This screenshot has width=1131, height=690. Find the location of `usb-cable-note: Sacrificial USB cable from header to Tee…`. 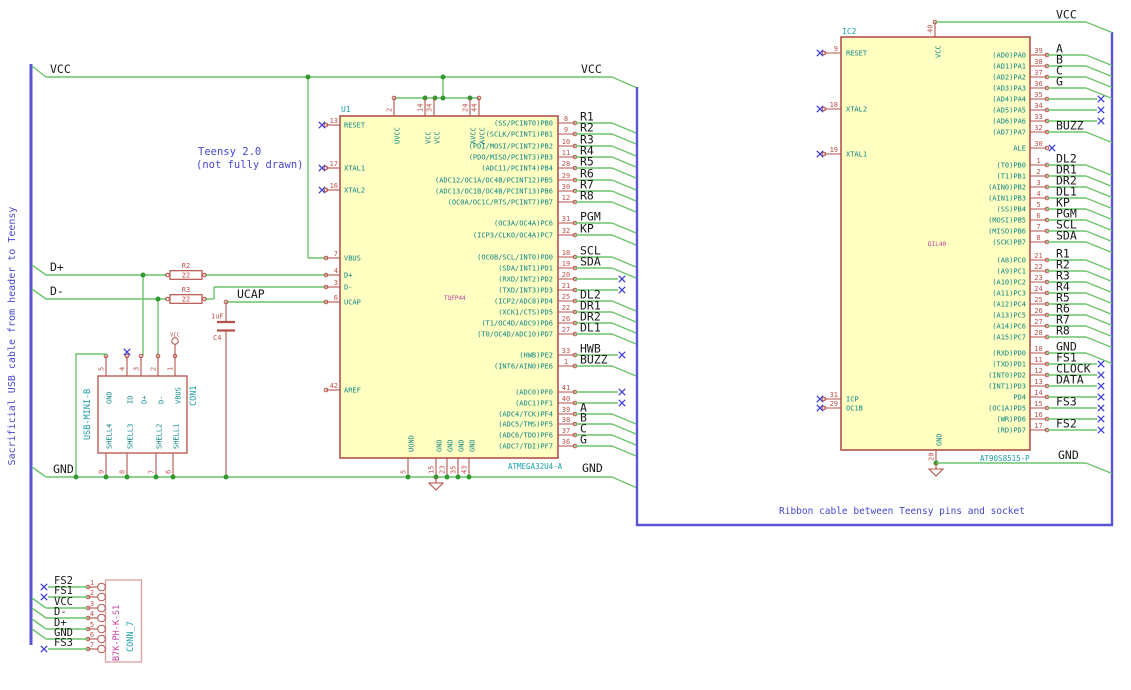

usb-cable-note: Sacrificial USB cable from header to Tee… is located at coordinates (12, 336).